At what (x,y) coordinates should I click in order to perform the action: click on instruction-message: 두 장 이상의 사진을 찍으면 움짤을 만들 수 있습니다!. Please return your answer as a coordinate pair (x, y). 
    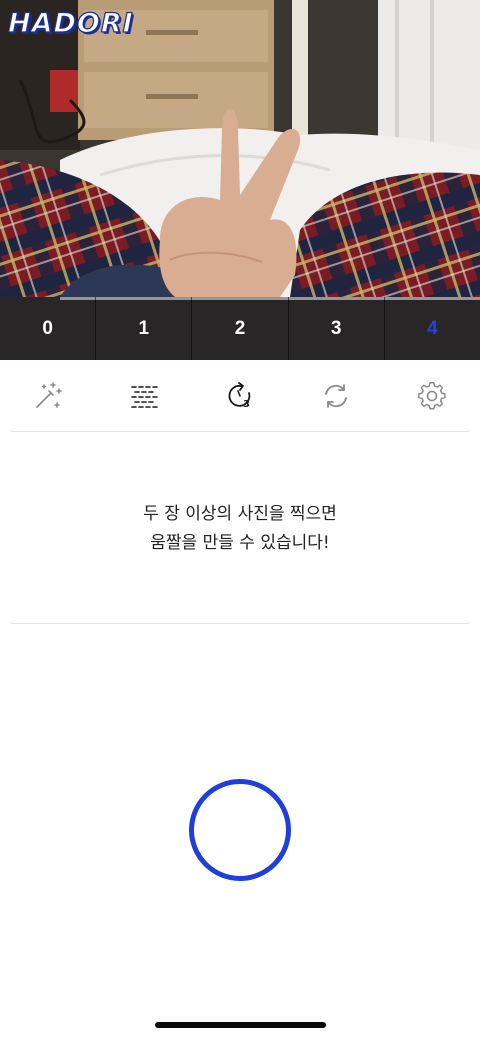
    Looking at the image, I should click on (240, 529).